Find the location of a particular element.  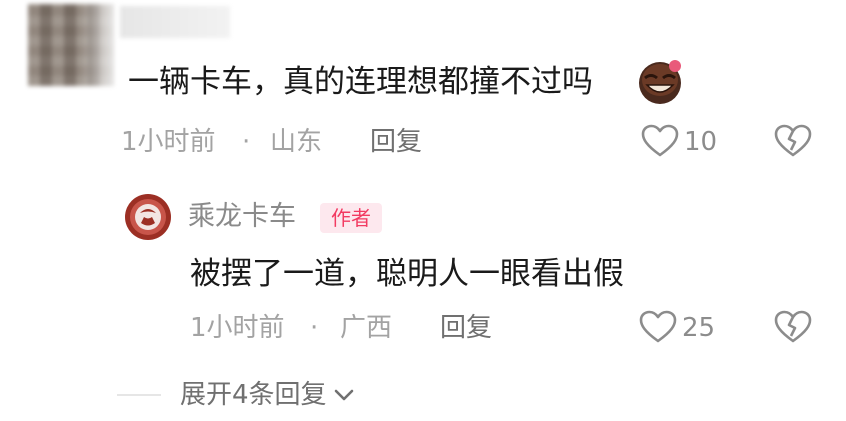

comment-text: 一辆卡车，真的连理想都撞不过吗 is located at coordinates (360, 82).